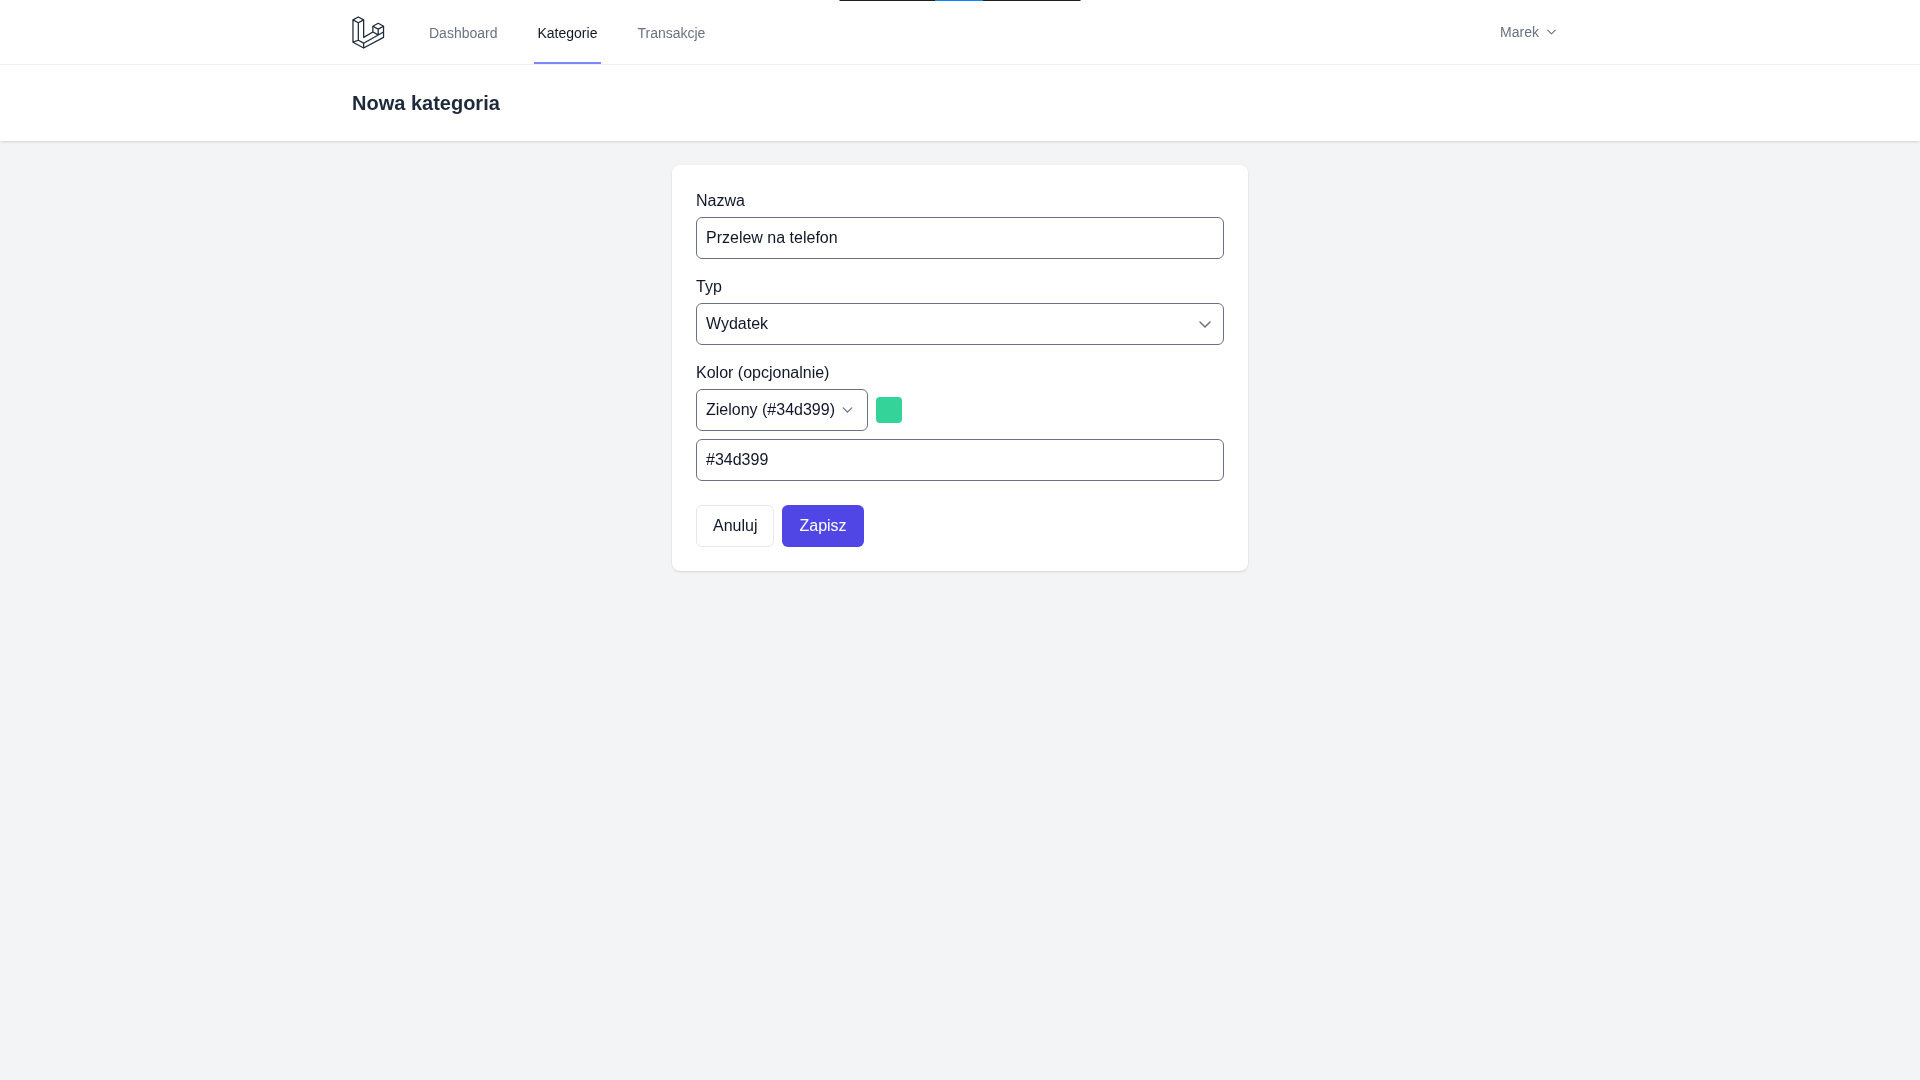 The image size is (1920, 1080). Describe the element at coordinates (368, 32) in the screenshot. I see `logo-icon` at that location.